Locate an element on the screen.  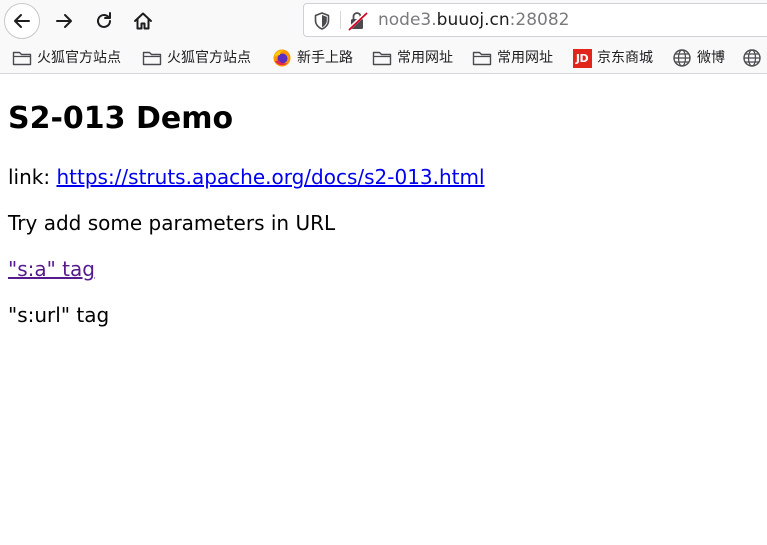
reload-button is located at coordinates (104, 21).